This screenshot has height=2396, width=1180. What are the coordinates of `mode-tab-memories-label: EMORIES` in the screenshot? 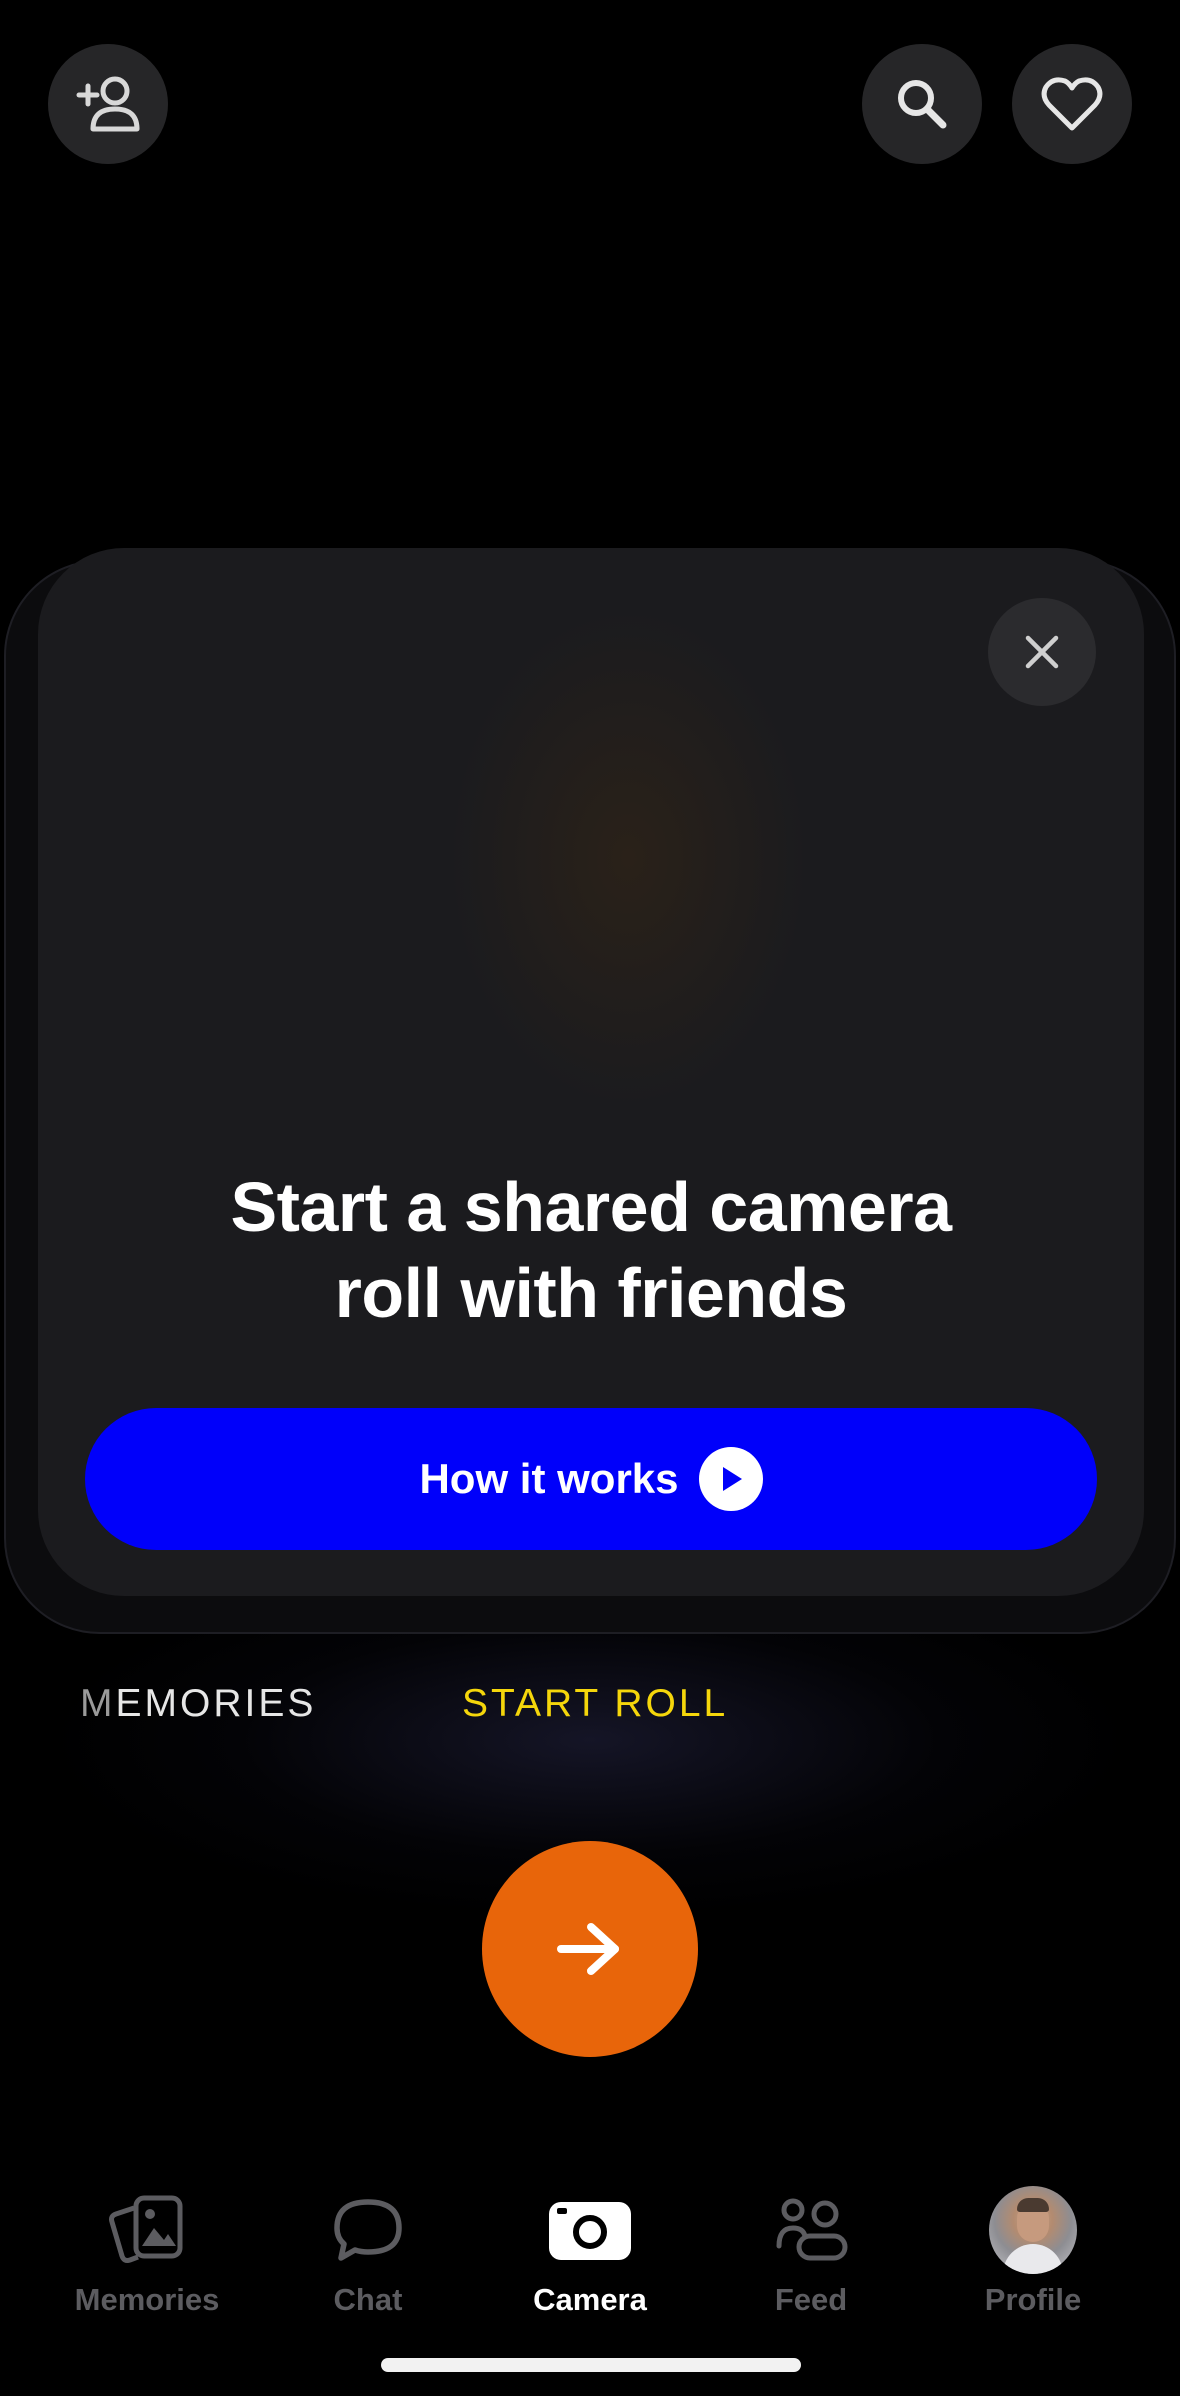 It's located at (216, 1703).